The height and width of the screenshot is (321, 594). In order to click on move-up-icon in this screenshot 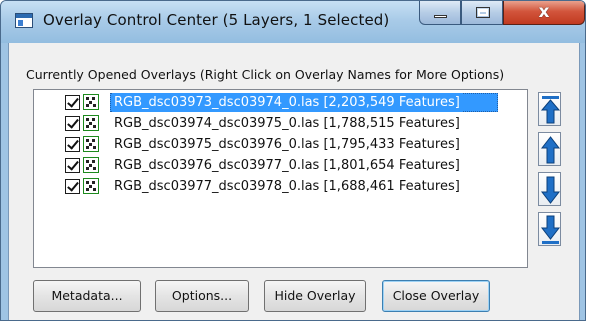, I will do `click(550, 150)`.